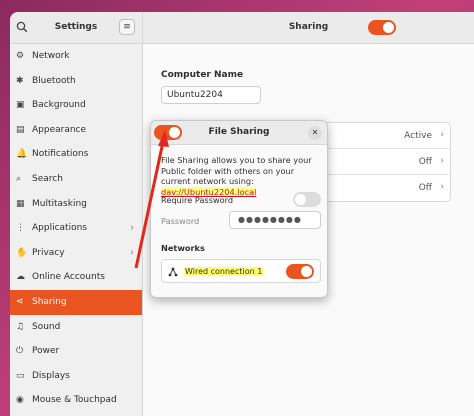 This screenshot has width=474, height=416. I want to click on password-field: ●●●●●●●●, so click(275, 220).